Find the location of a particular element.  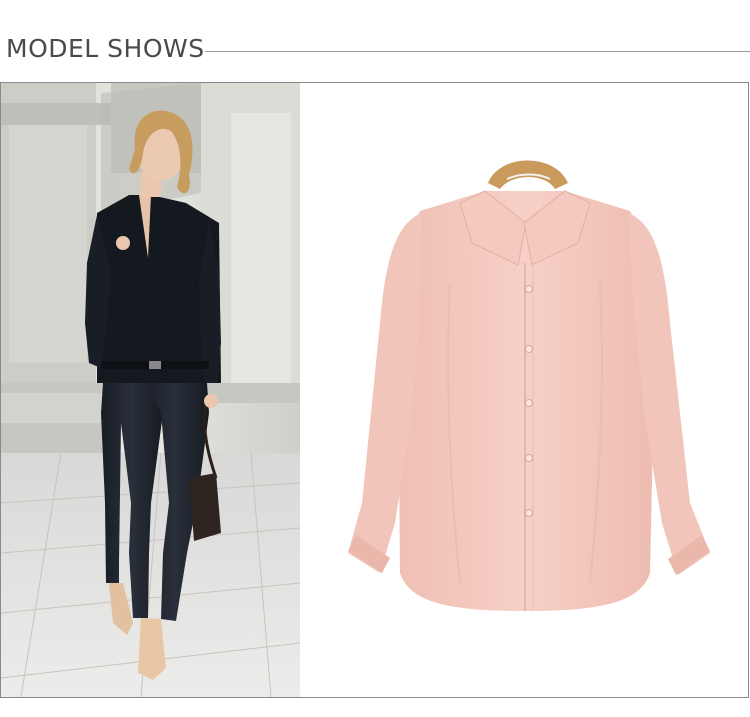

section-title: MODEL SHOWS is located at coordinates (105, 48).